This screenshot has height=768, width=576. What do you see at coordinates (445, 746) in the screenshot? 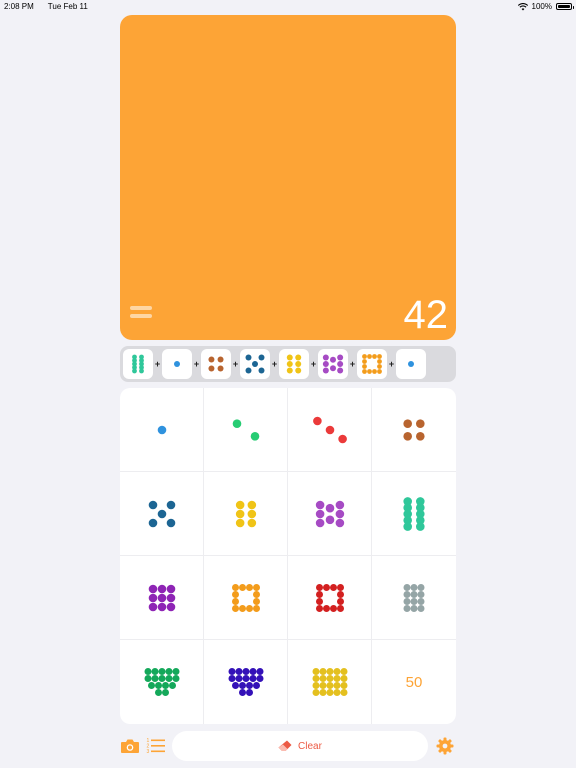
I see `gear-icon` at bounding box center [445, 746].